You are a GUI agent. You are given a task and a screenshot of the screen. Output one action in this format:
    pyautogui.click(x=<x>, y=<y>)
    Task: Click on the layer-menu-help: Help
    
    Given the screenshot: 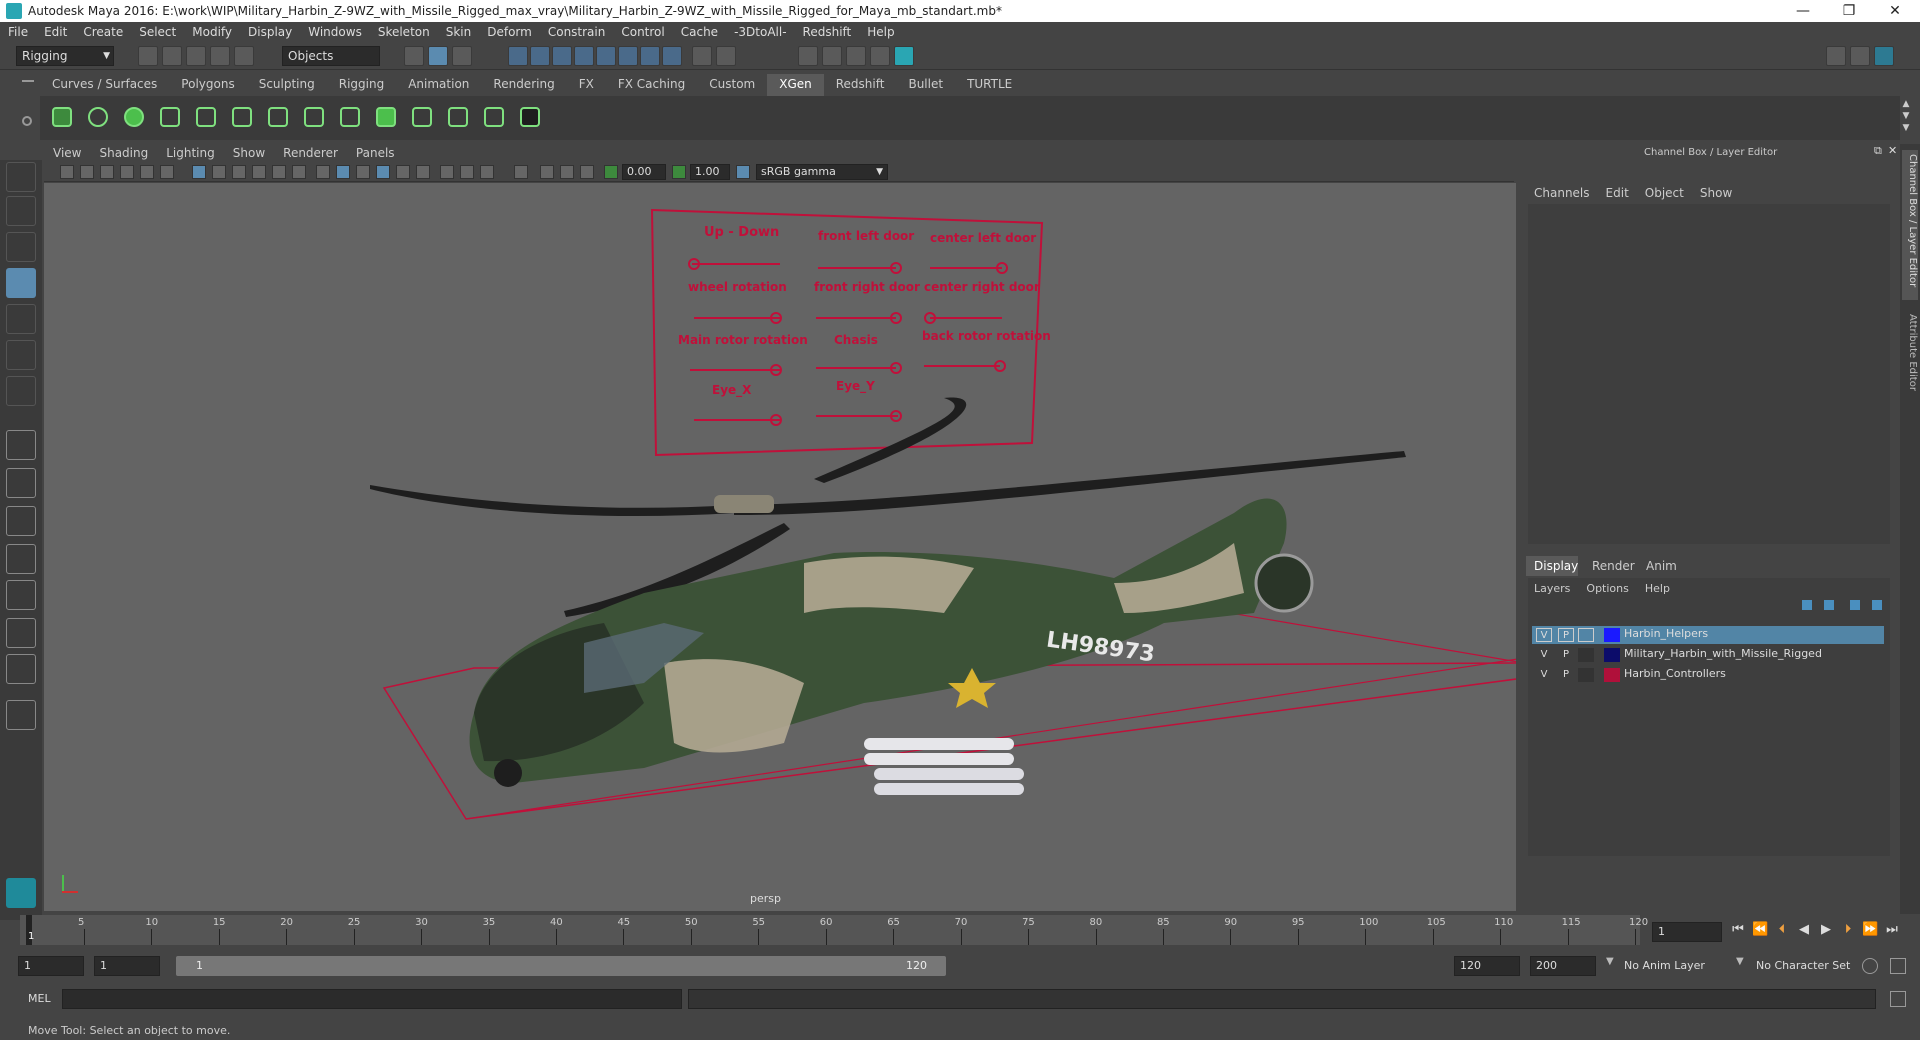 What is the action you would take?
    pyautogui.click(x=1657, y=588)
    